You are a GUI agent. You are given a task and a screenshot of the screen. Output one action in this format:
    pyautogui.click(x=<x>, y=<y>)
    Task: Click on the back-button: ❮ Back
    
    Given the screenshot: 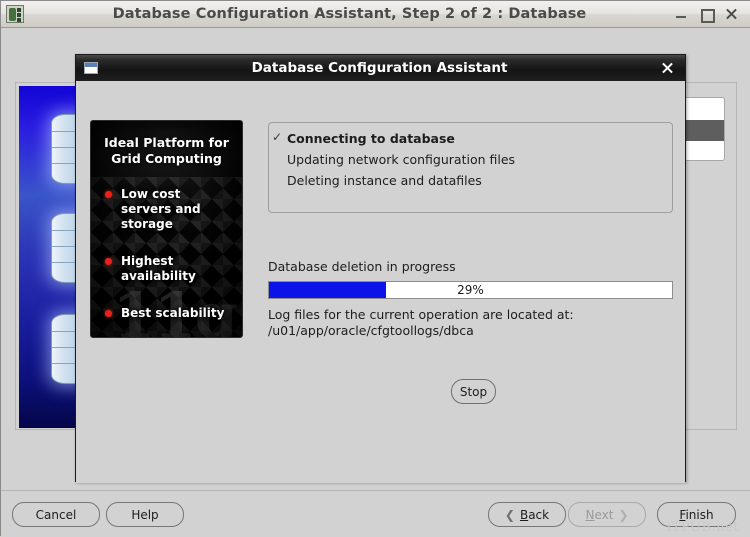 What is the action you would take?
    pyautogui.click(x=527, y=514)
    